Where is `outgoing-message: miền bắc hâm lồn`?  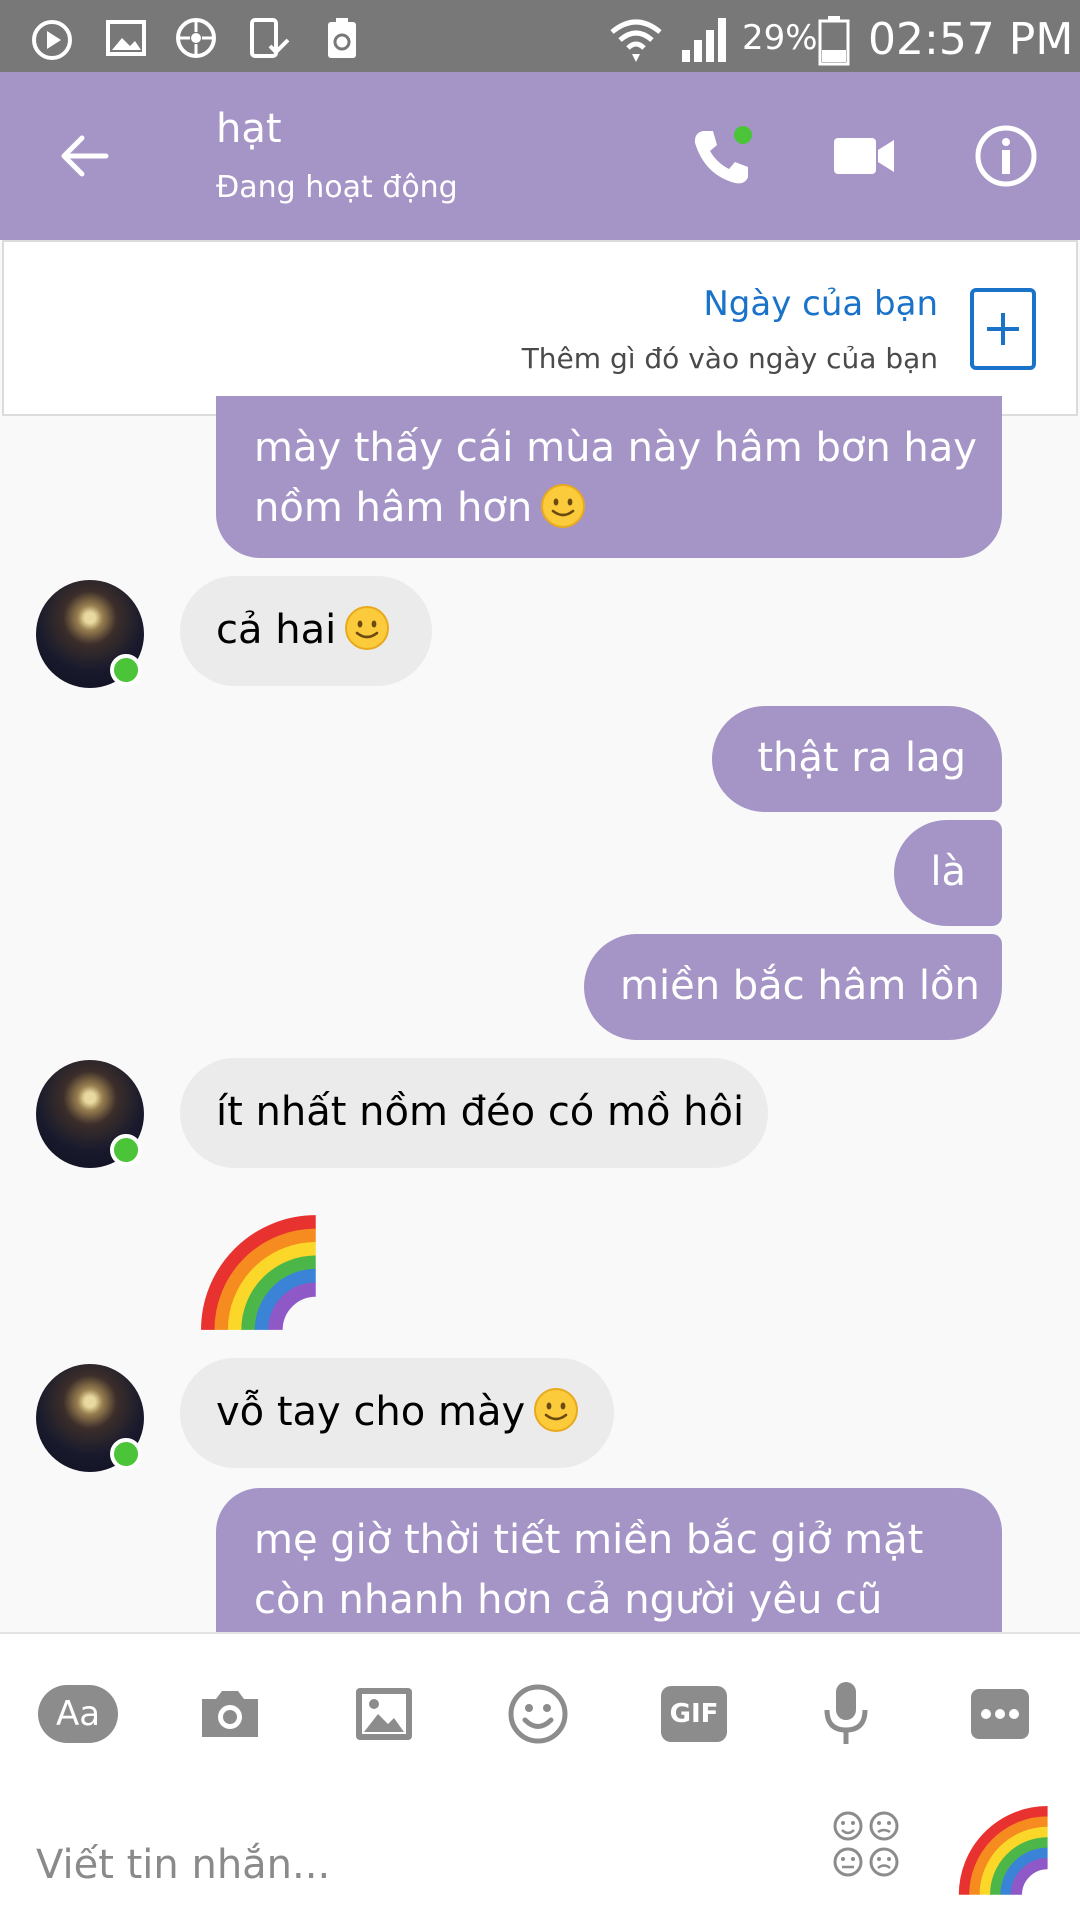
outgoing-message: miền bắc hâm lồn is located at coordinates (793, 987).